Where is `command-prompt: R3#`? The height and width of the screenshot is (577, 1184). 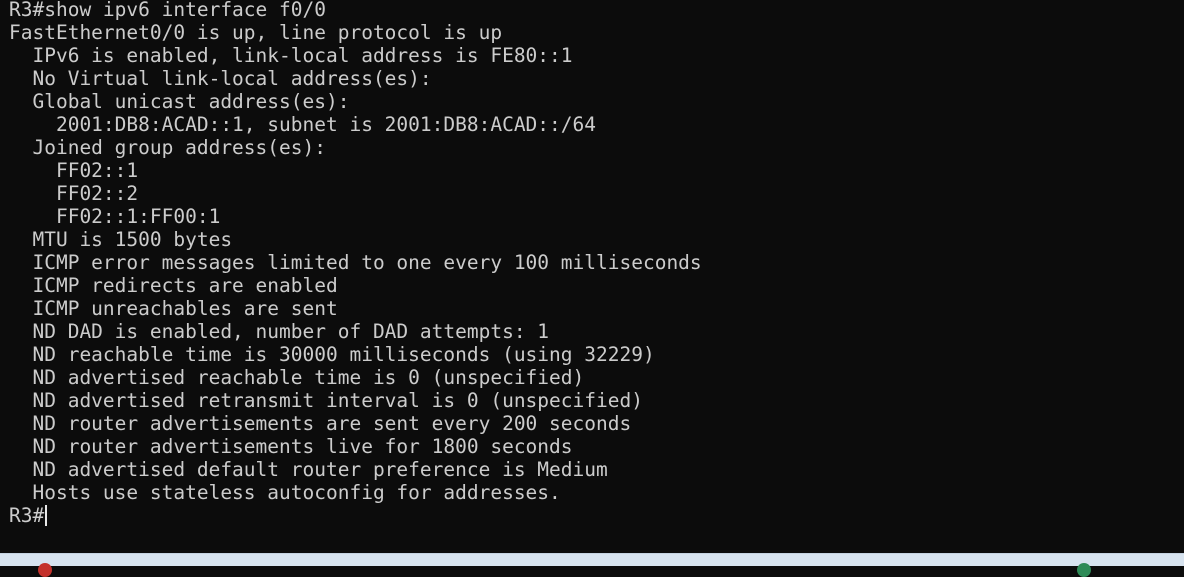
command-prompt: R3# is located at coordinates (27, 515).